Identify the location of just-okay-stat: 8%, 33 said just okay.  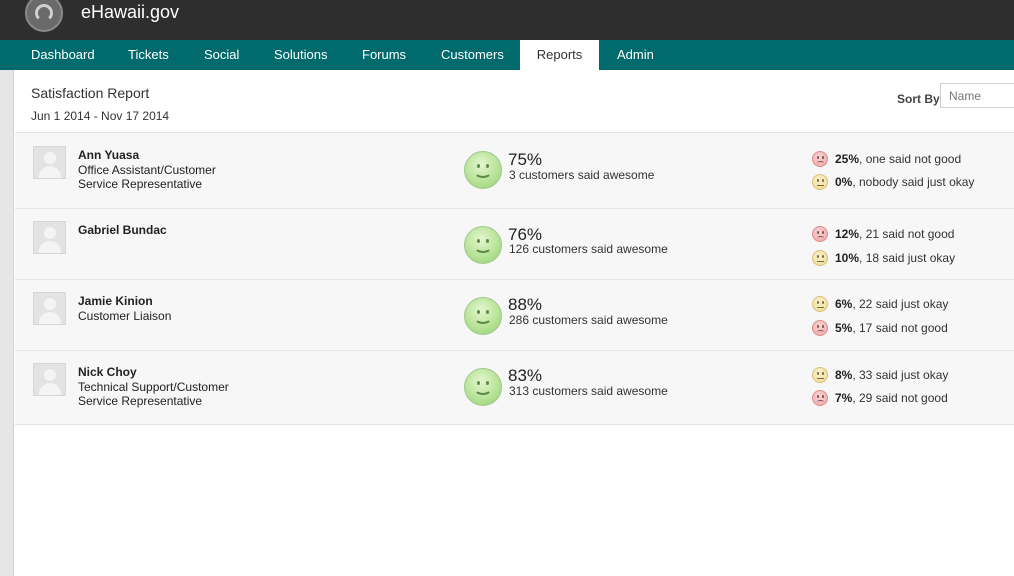
(891, 375).